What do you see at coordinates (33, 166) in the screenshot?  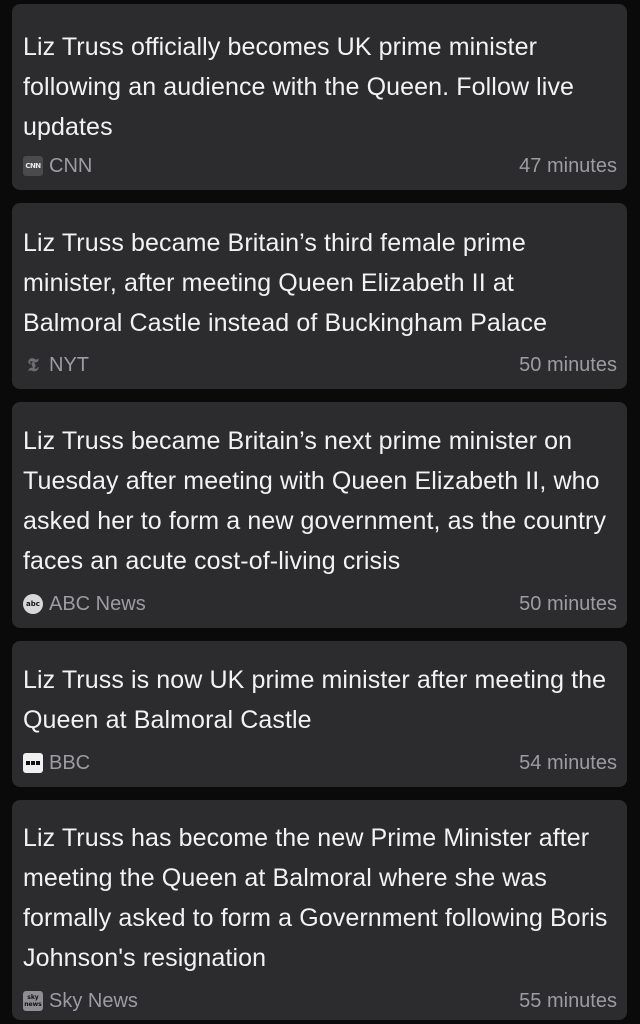 I see `cnn-logo-icon: CNN` at bounding box center [33, 166].